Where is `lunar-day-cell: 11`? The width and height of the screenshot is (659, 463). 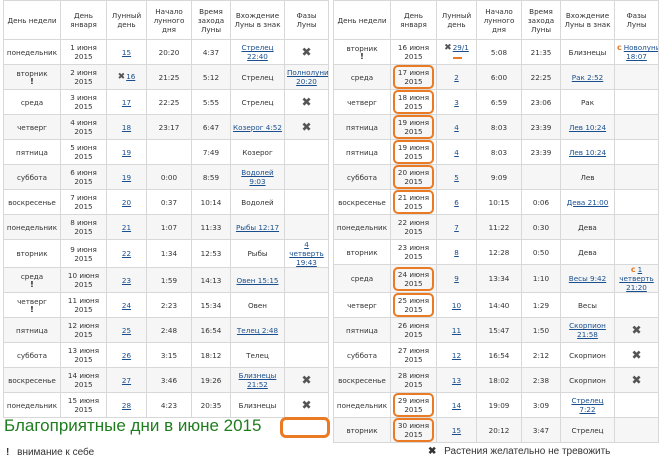 lunar-day-cell: 11 is located at coordinates (456, 330).